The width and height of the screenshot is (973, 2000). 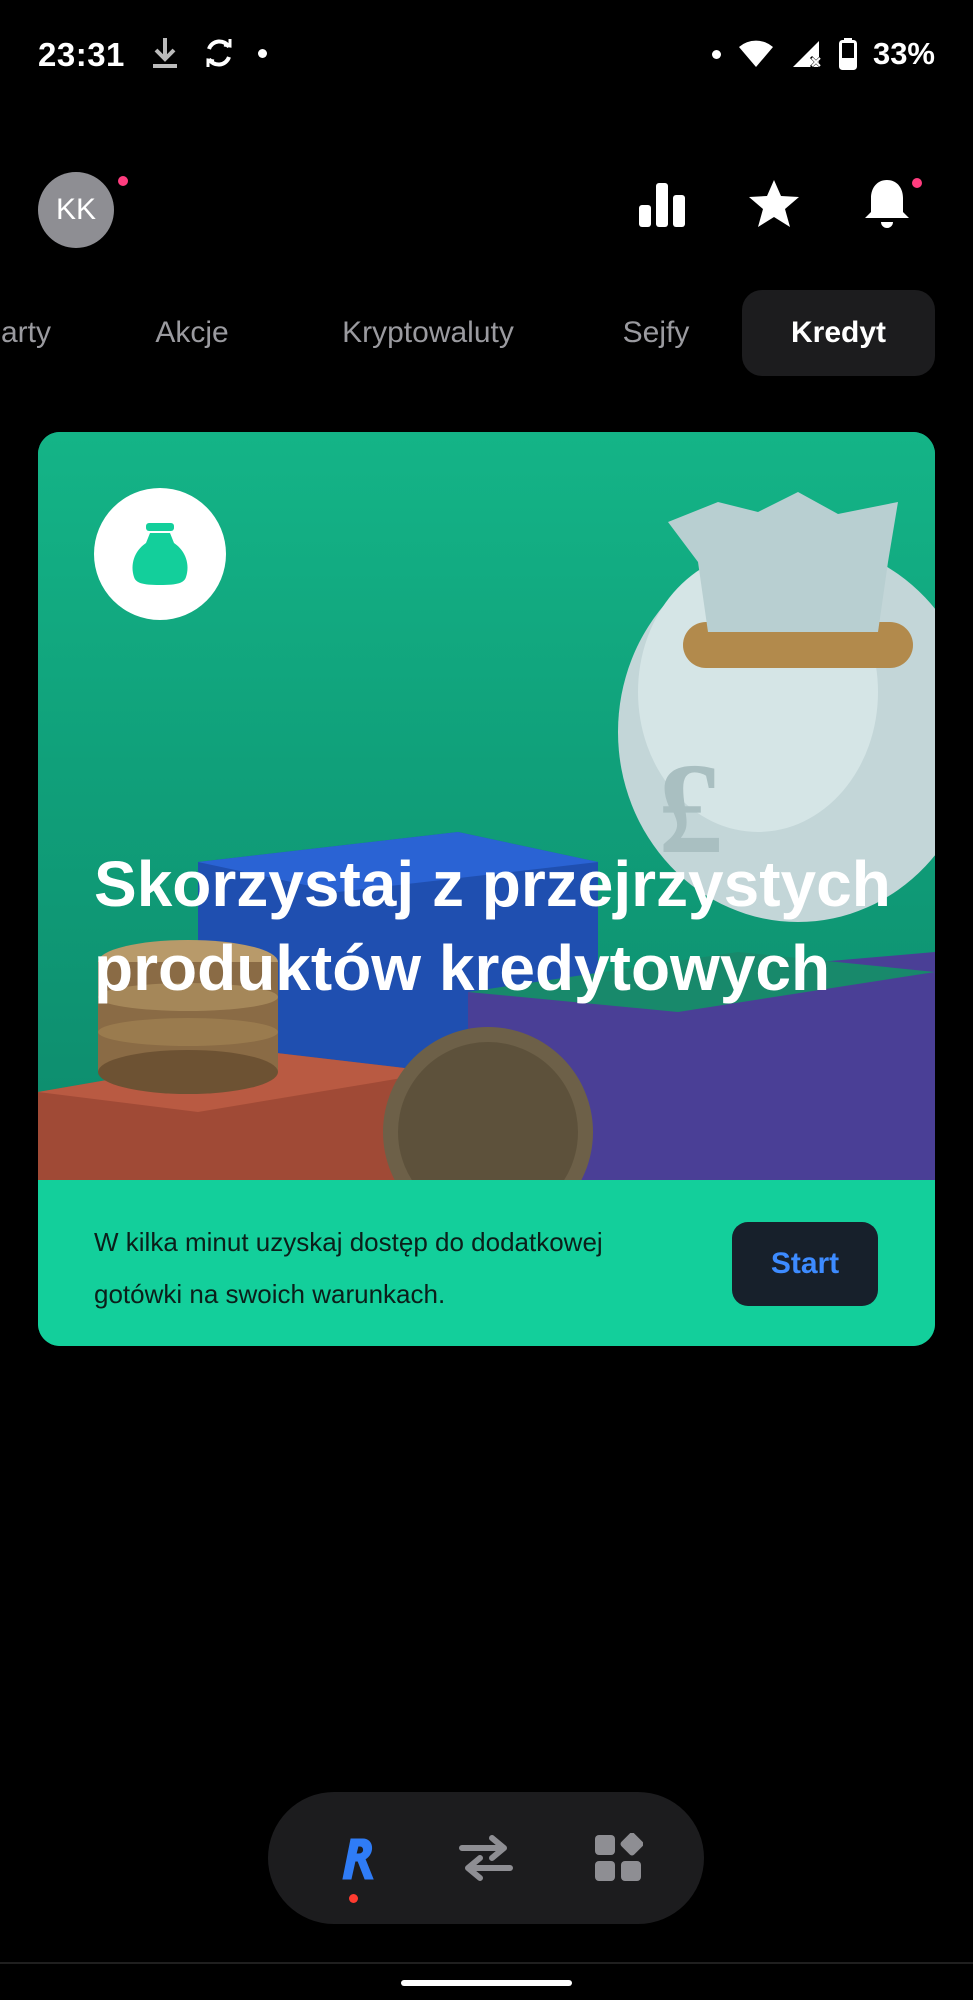 What do you see at coordinates (25, 332) in the screenshot?
I see `tab-label: arty` at bounding box center [25, 332].